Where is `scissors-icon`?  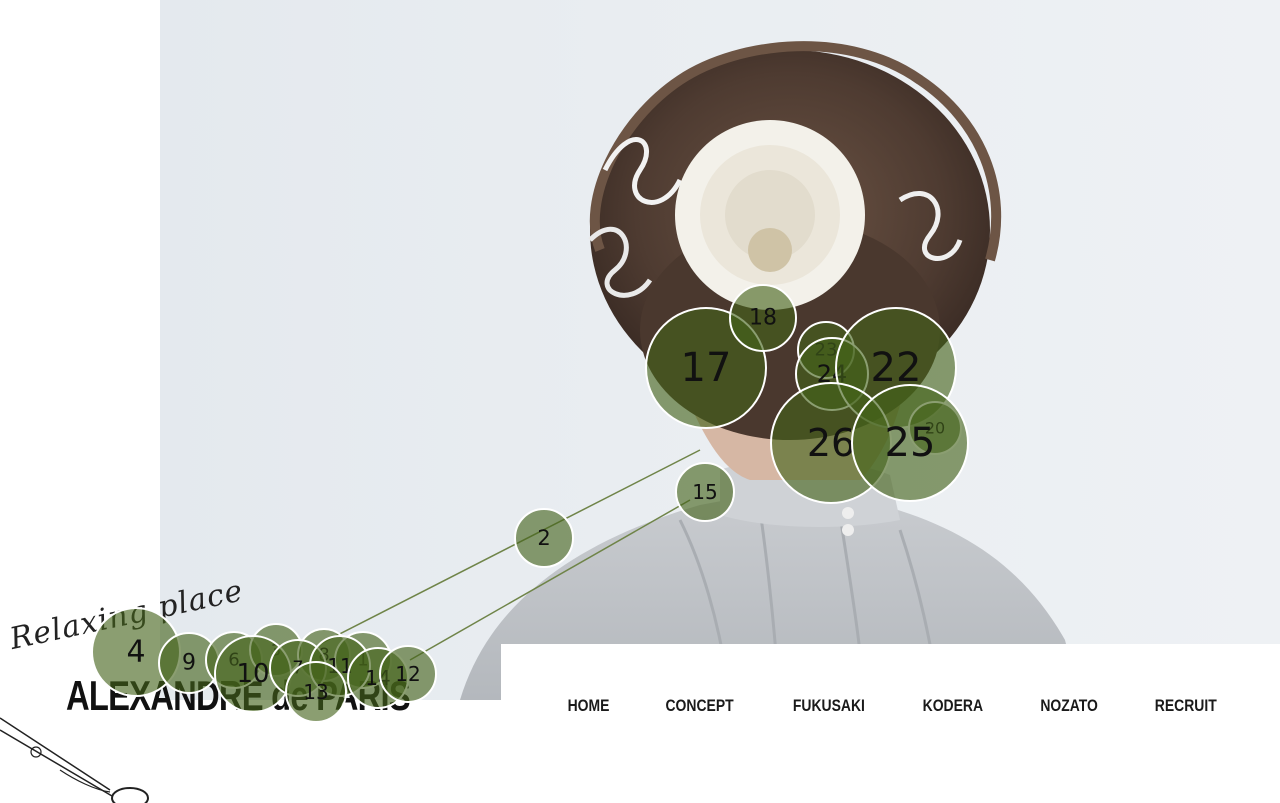
scissors-icon is located at coordinates (74, 760).